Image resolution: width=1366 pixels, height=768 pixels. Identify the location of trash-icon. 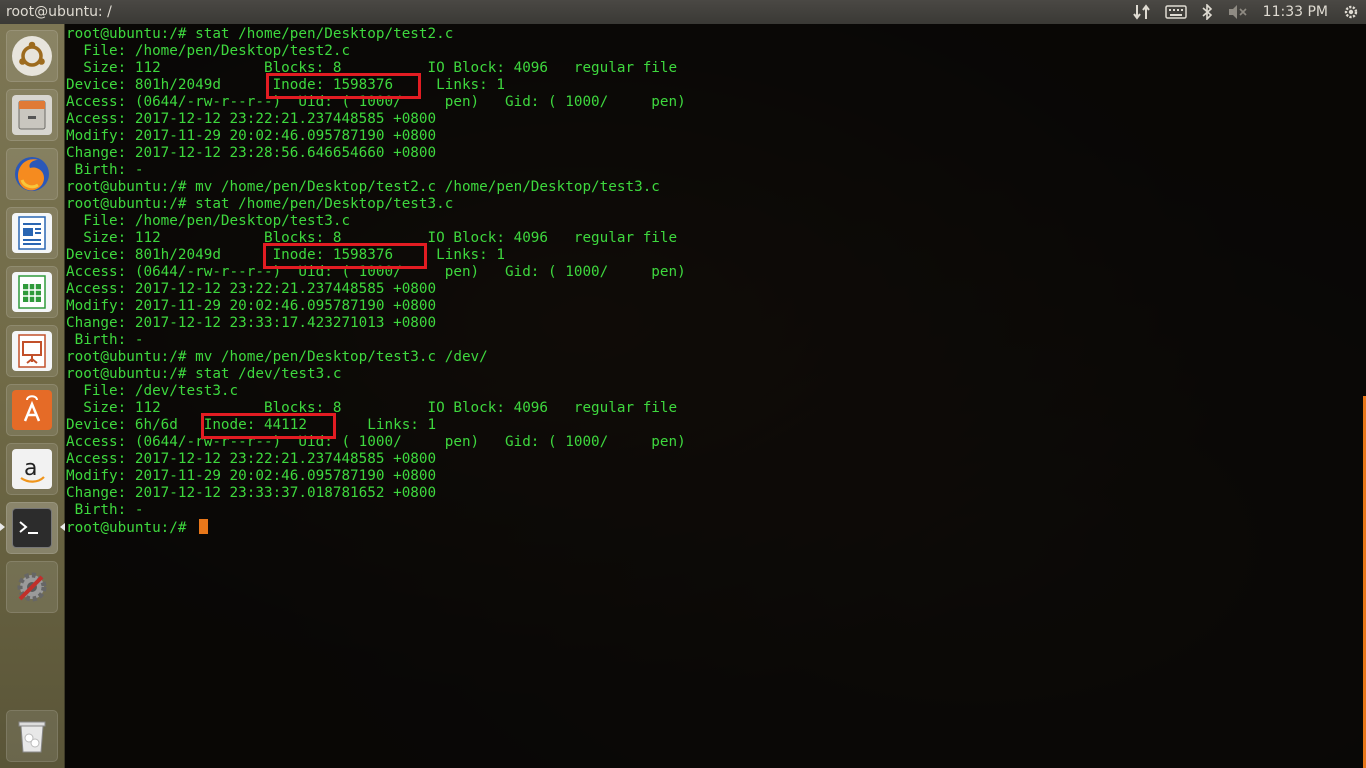
(32, 736).